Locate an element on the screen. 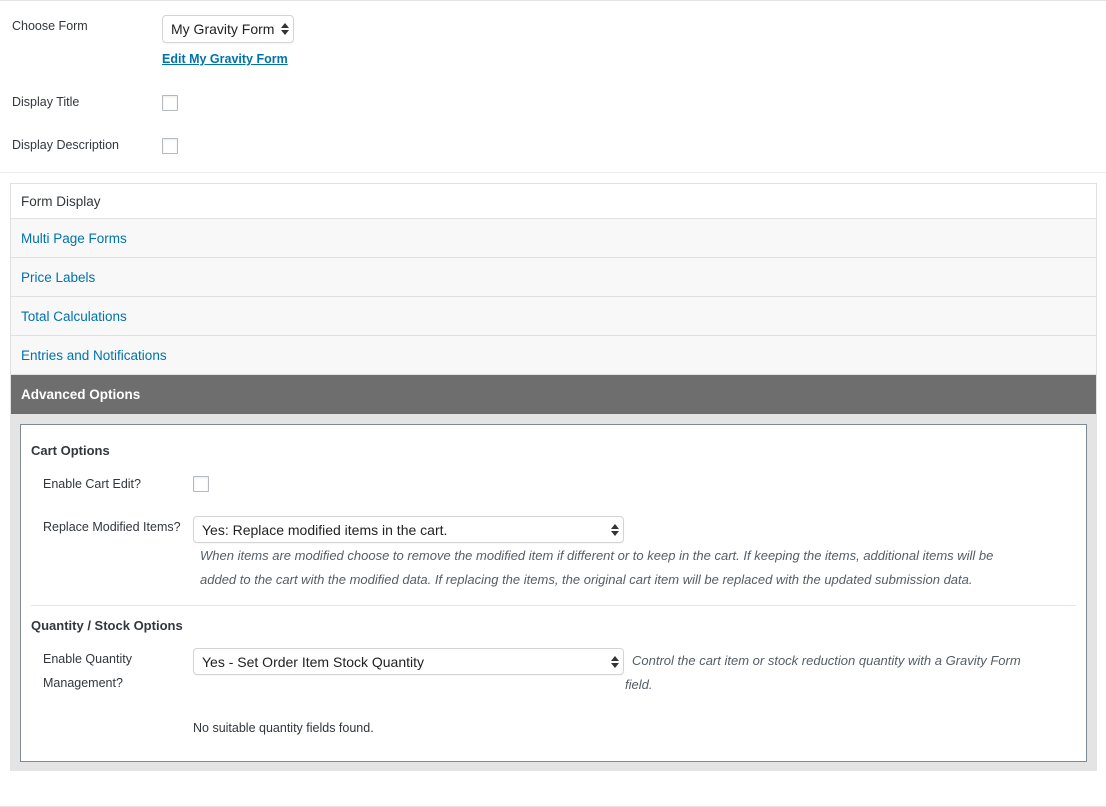 The image size is (1106, 807). display-title-label: Display Title is located at coordinates (45, 102).